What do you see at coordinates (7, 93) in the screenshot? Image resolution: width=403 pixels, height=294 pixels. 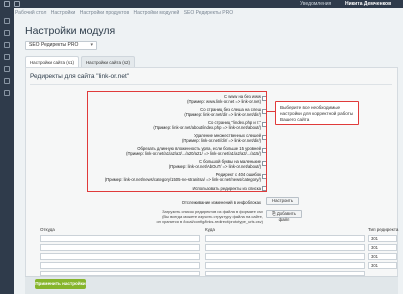 I see `settings-icon` at bounding box center [7, 93].